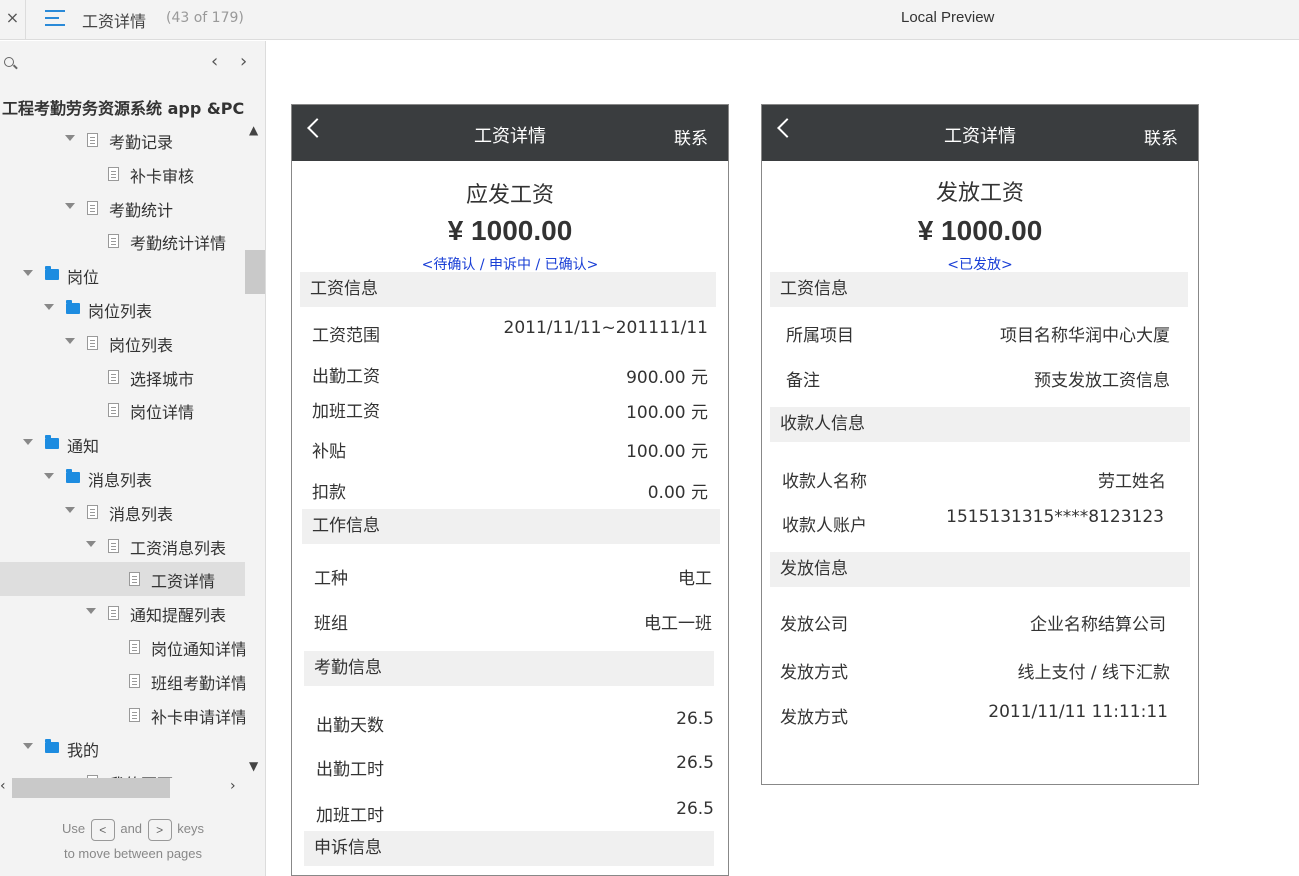 The image size is (1299, 876). Describe the element at coordinates (255, 448) in the screenshot. I see `vertical-scrollbar: ▲ ▼` at that location.